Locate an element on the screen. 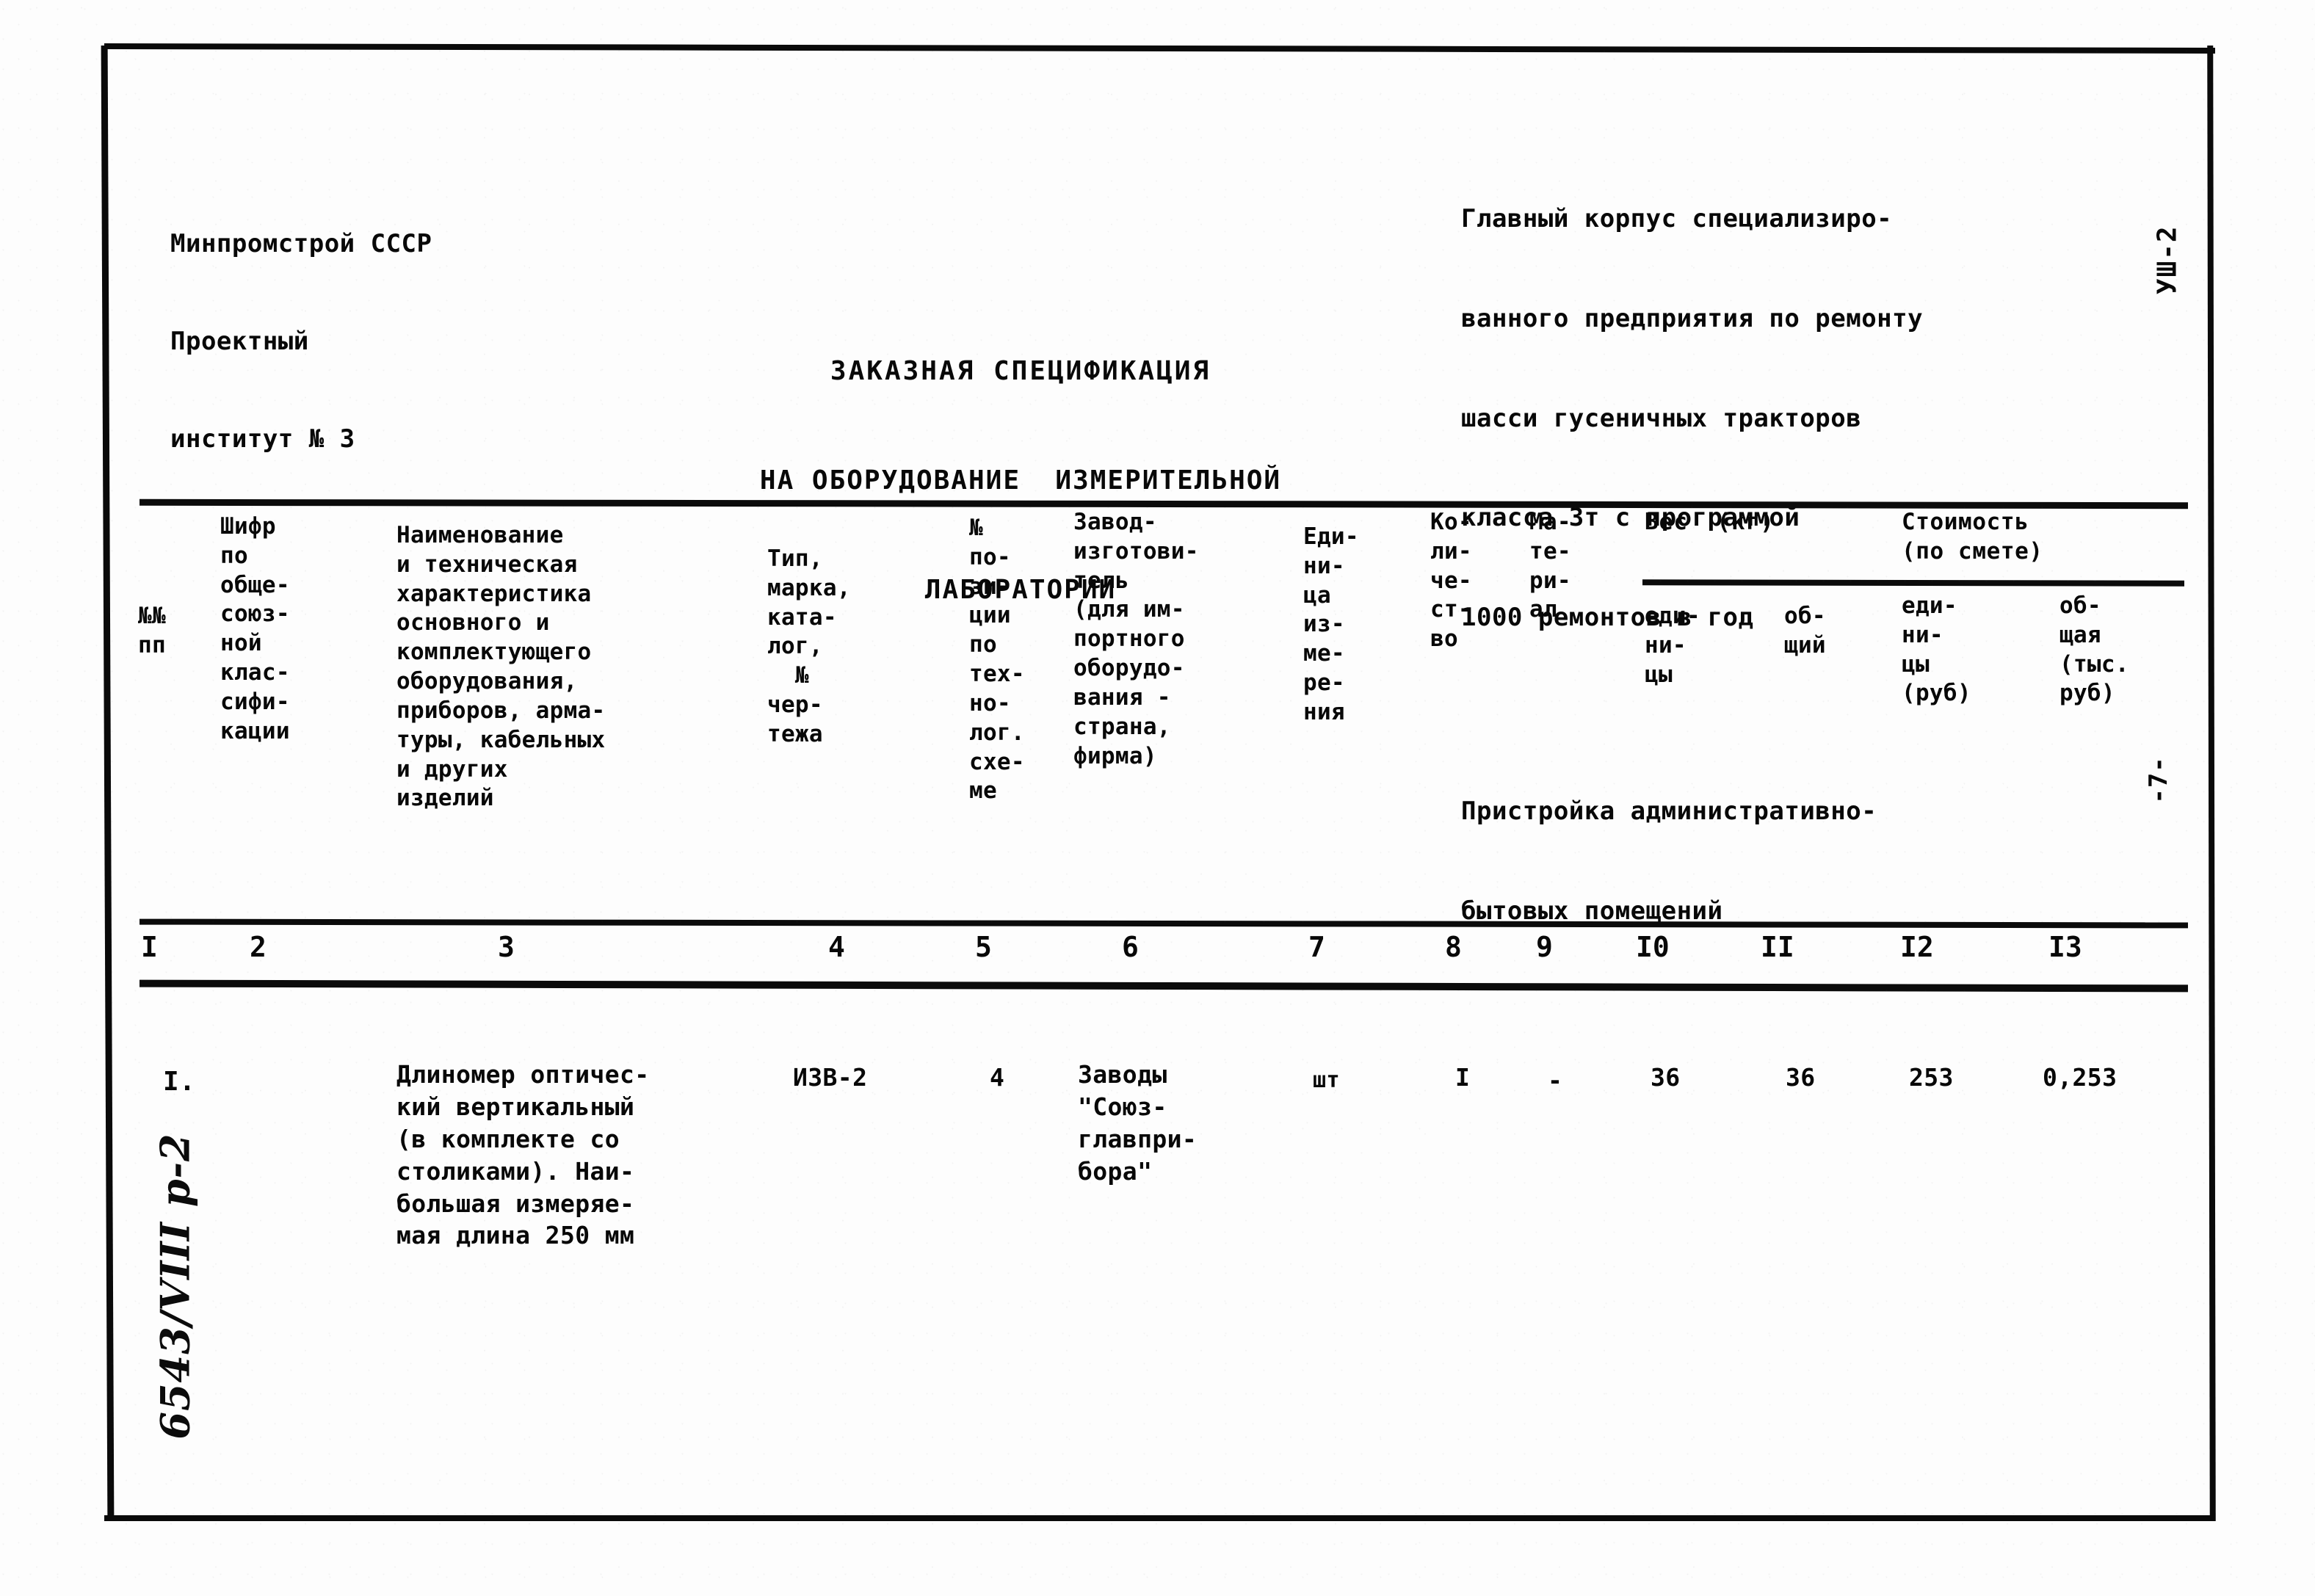 The height and width of the screenshot is (1596, 2315). column-header-position-no: № по- зи- ции по тех- но- лог. схе- ме is located at coordinates (997, 660).